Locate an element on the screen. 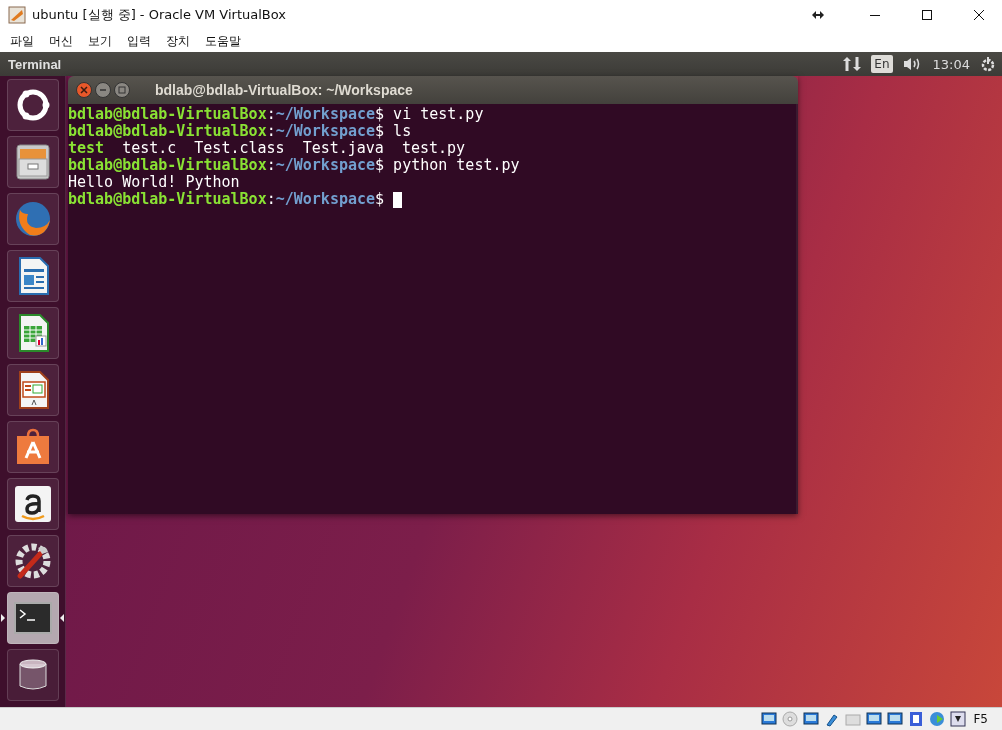 Image resolution: width=1002 pixels, height=730 pixels. file-name: test.py is located at coordinates (433, 148).